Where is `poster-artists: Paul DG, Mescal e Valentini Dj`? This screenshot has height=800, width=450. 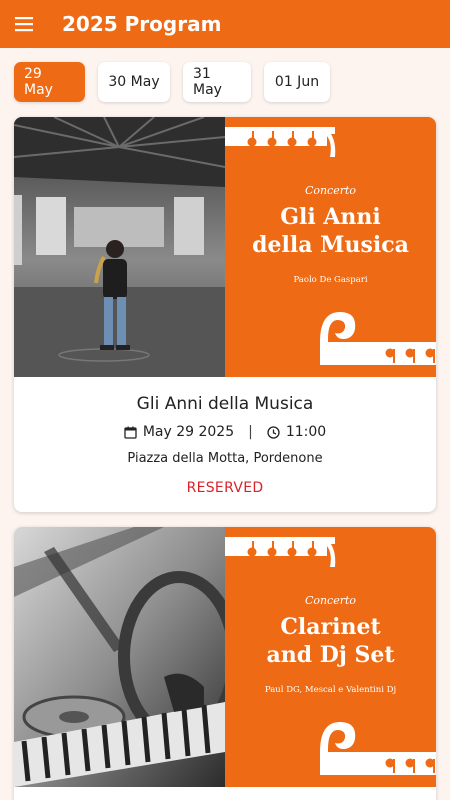 poster-artists: Paul DG, Mescal e Valentini Dj is located at coordinates (330, 690).